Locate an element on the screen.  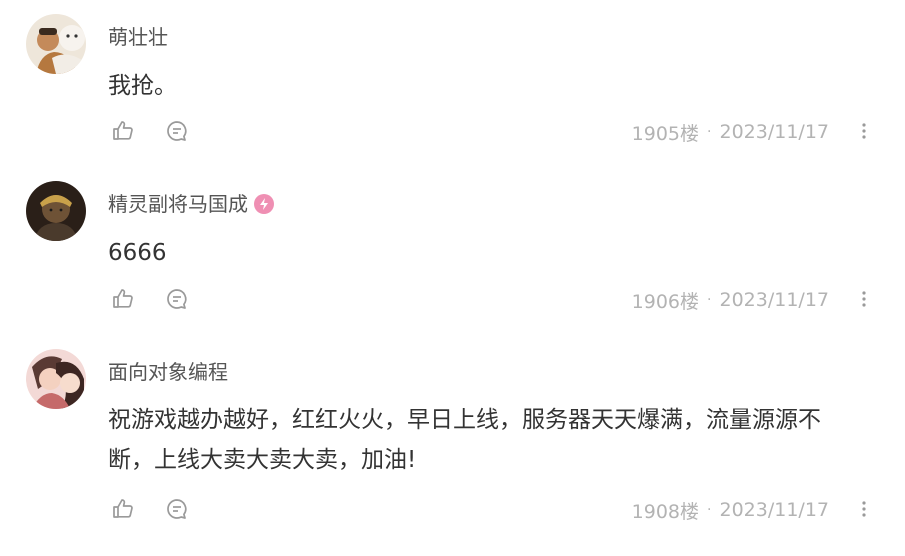
username-row: 面向对象编程 is located at coordinates (168, 372).